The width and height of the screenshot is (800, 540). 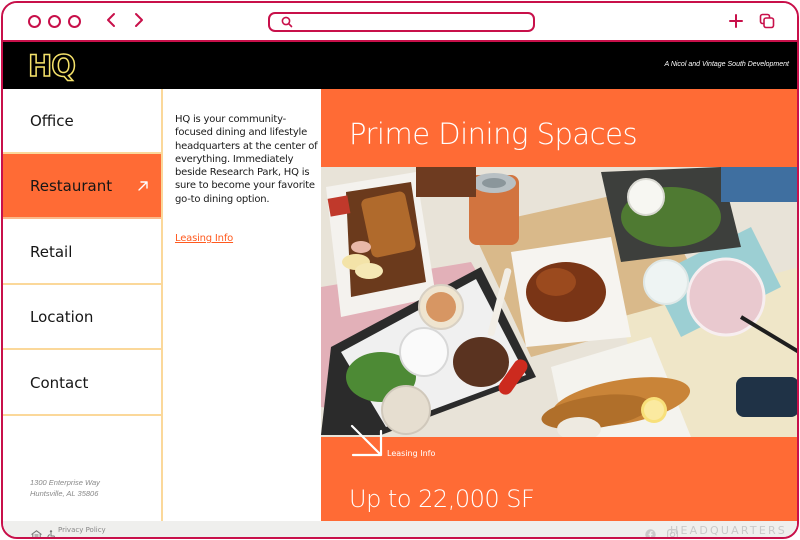 I want to click on facebook-icon, so click(x=650, y=534).